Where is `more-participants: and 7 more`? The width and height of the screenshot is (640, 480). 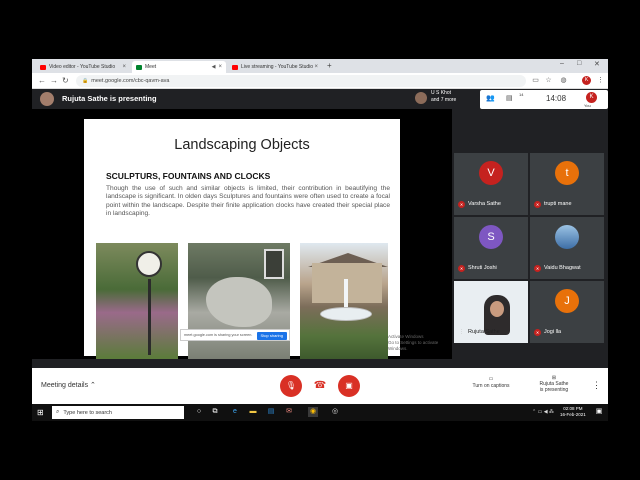 more-participants: and 7 more is located at coordinates (444, 100).